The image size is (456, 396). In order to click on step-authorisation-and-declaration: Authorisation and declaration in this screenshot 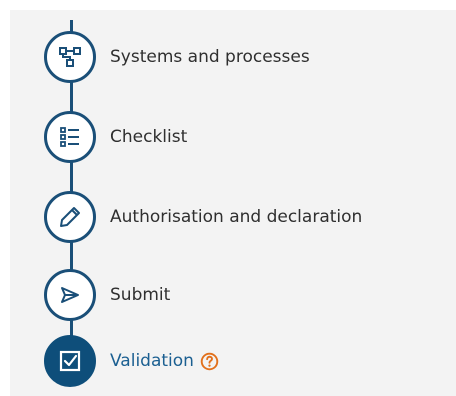, I will do `click(244, 217)`.